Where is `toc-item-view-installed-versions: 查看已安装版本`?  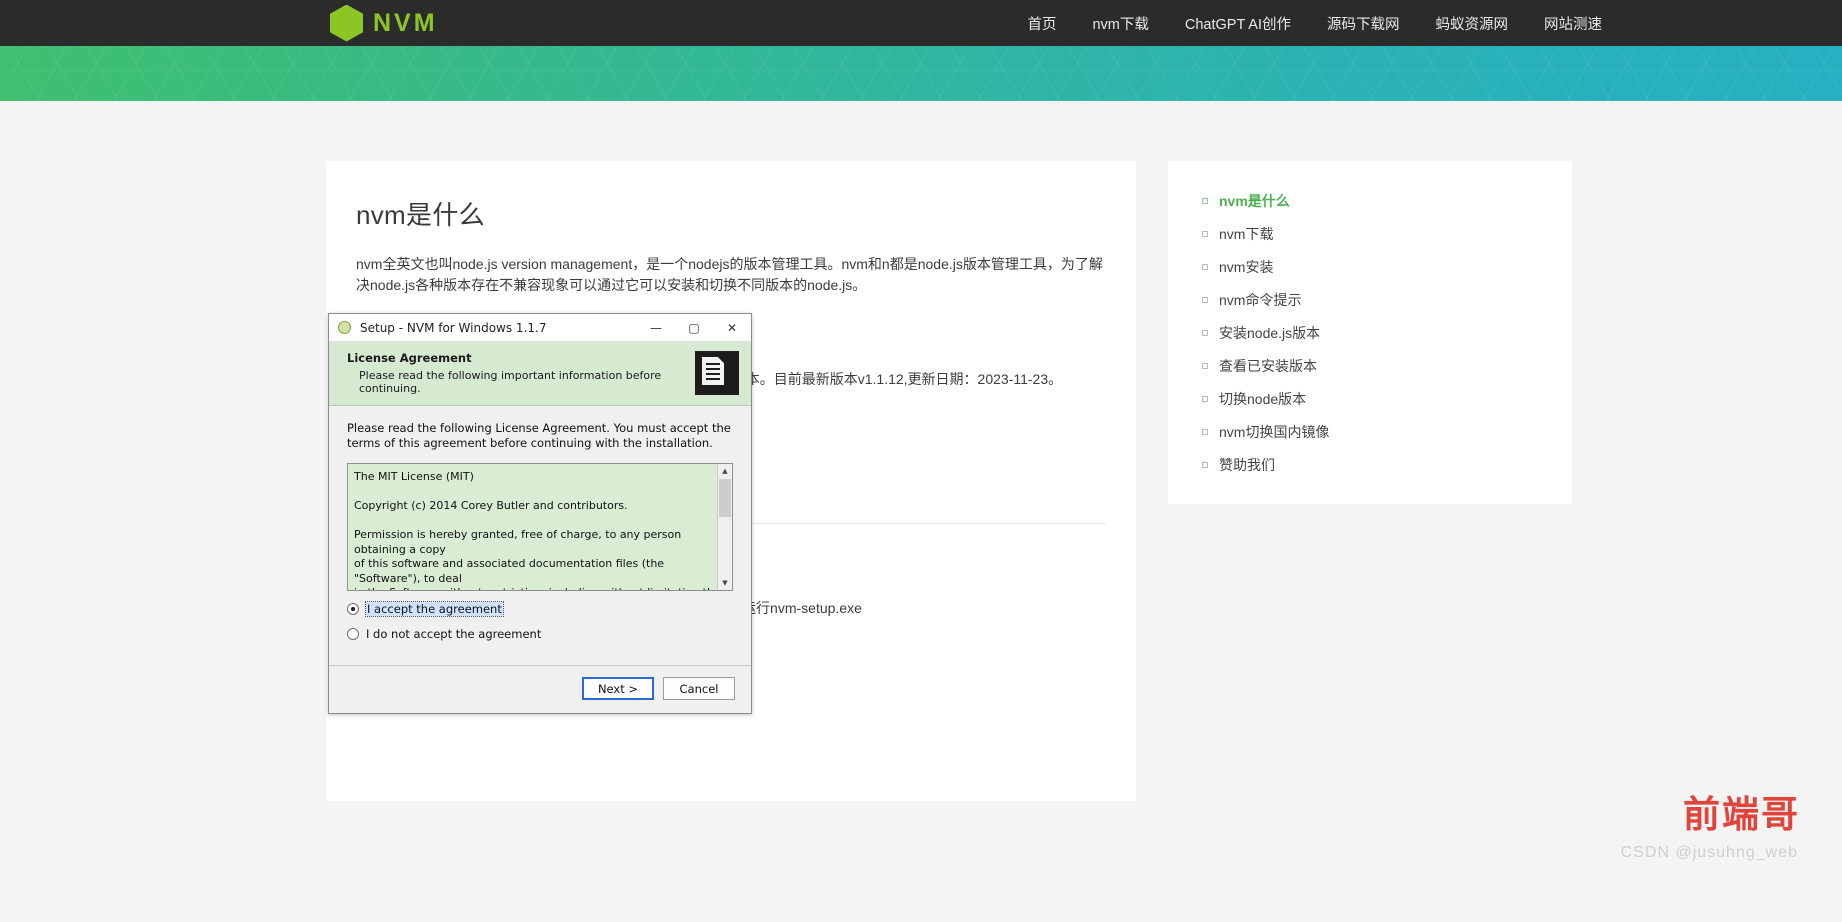 toc-item-view-installed-versions: 查看已安装版本 is located at coordinates (1370, 366).